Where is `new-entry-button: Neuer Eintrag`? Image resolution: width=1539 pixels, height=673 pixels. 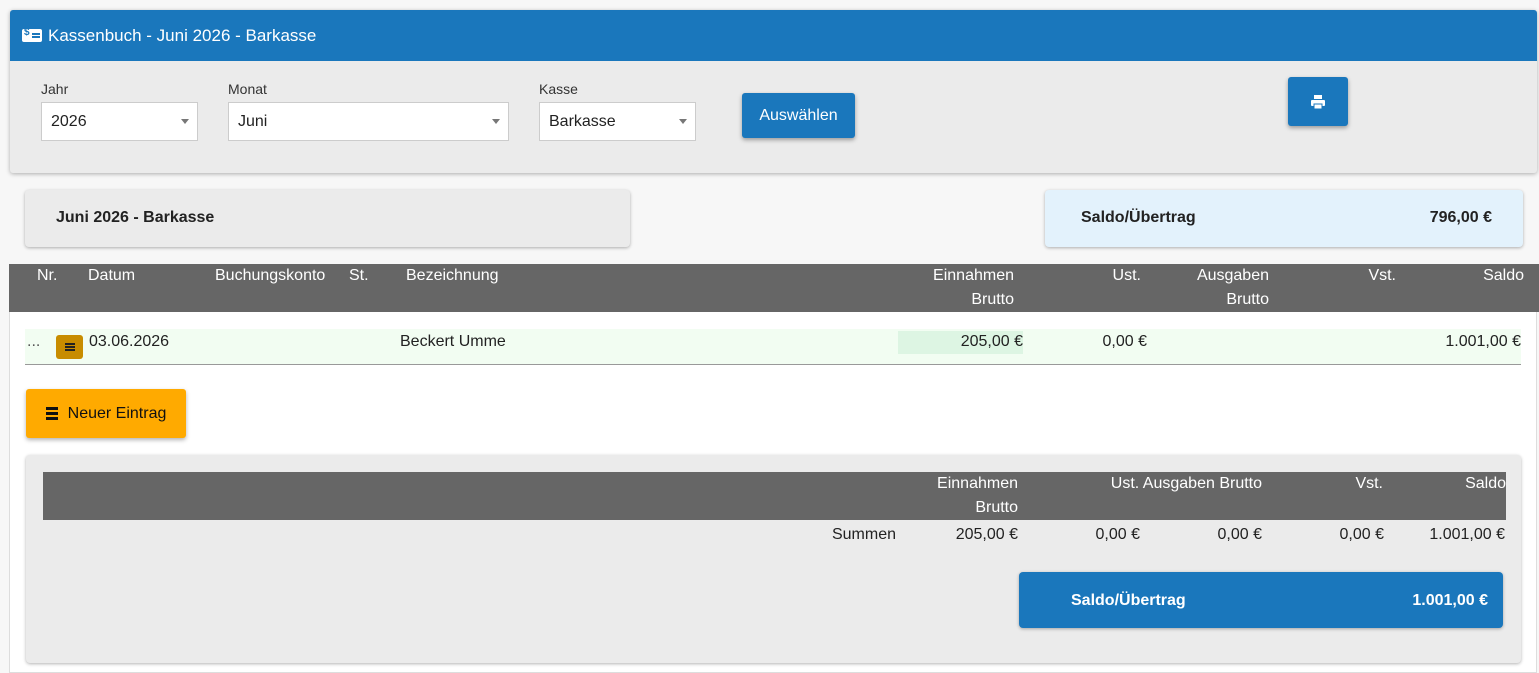
new-entry-button: Neuer Eintrag is located at coordinates (106, 413).